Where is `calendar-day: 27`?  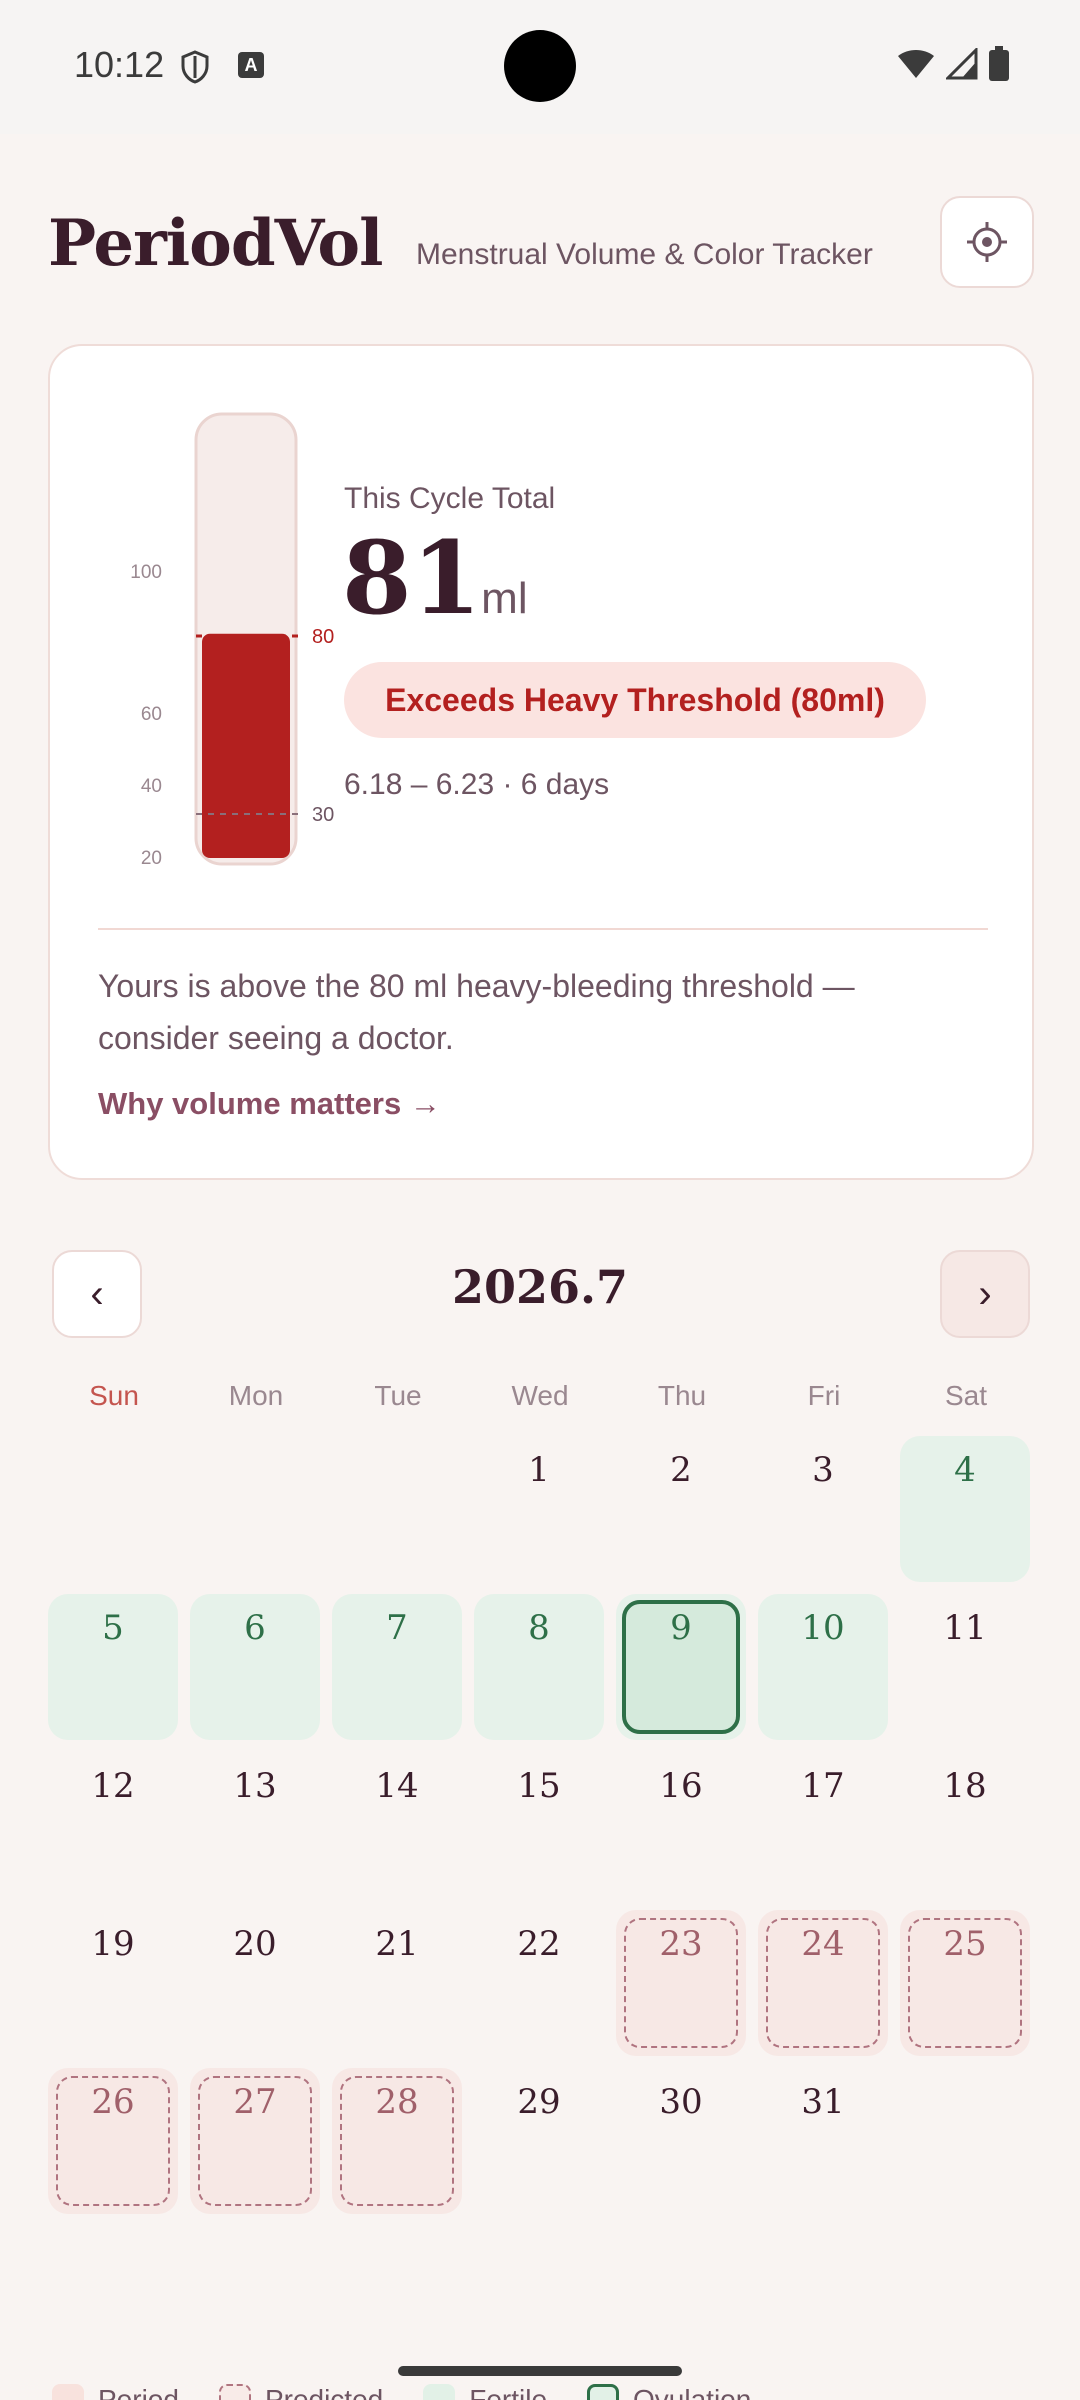
calendar-day: 27 is located at coordinates (255, 2141).